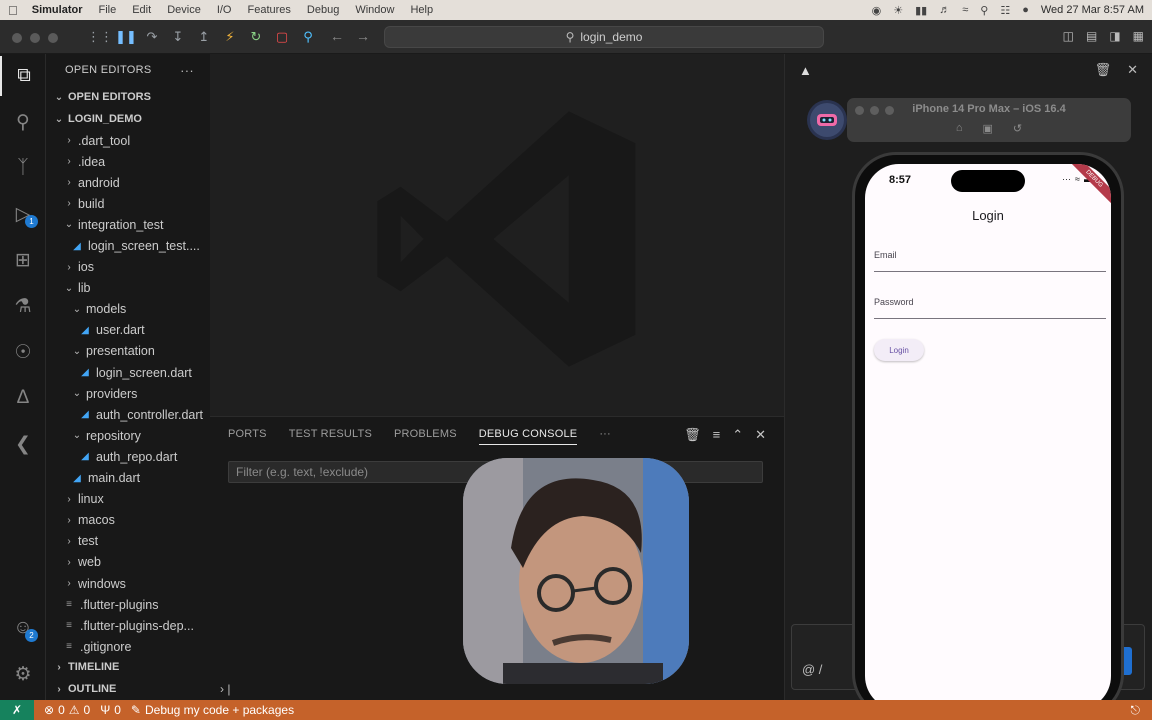 The height and width of the screenshot is (720, 1152). Describe the element at coordinates (204, 37) in the screenshot. I see `step-out-icon: ↥` at that location.